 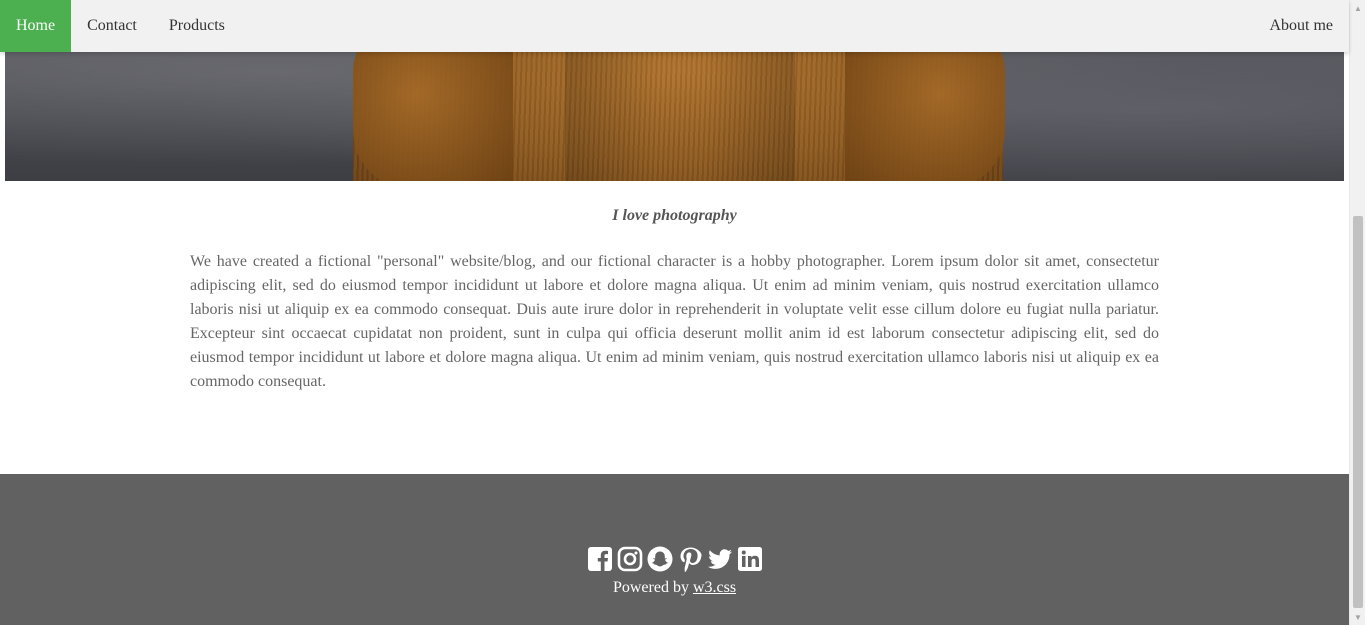 What do you see at coordinates (674, 26) in the screenshot?
I see `top-navigation: Home Contact Products About me` at bounding box center [674, 26].